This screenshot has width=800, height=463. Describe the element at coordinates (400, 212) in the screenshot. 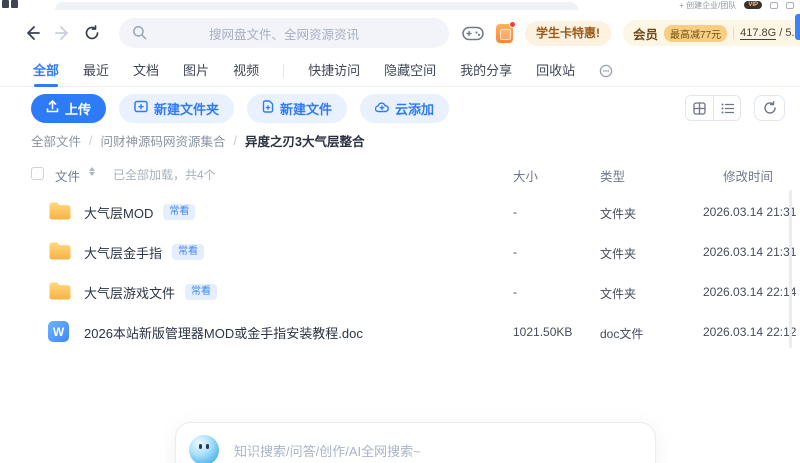

I see `table-row: 大气层MOD 常看 - 文件夹 2026.03.14 21:31` at that location.